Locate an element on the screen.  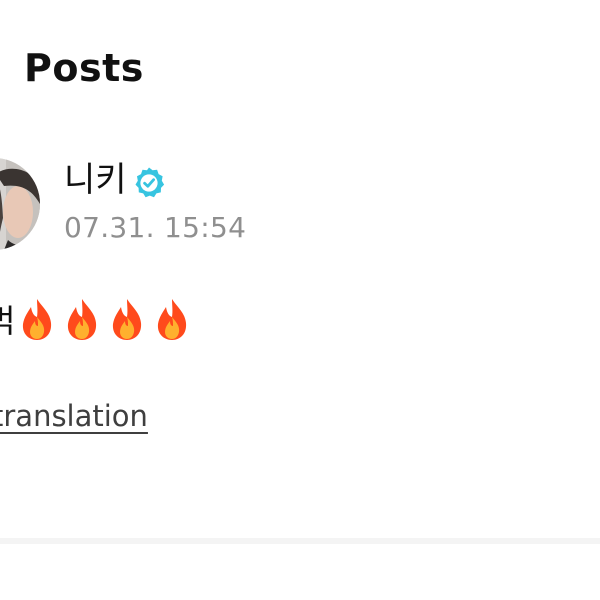
avatar is located at coordinates (20, 204).